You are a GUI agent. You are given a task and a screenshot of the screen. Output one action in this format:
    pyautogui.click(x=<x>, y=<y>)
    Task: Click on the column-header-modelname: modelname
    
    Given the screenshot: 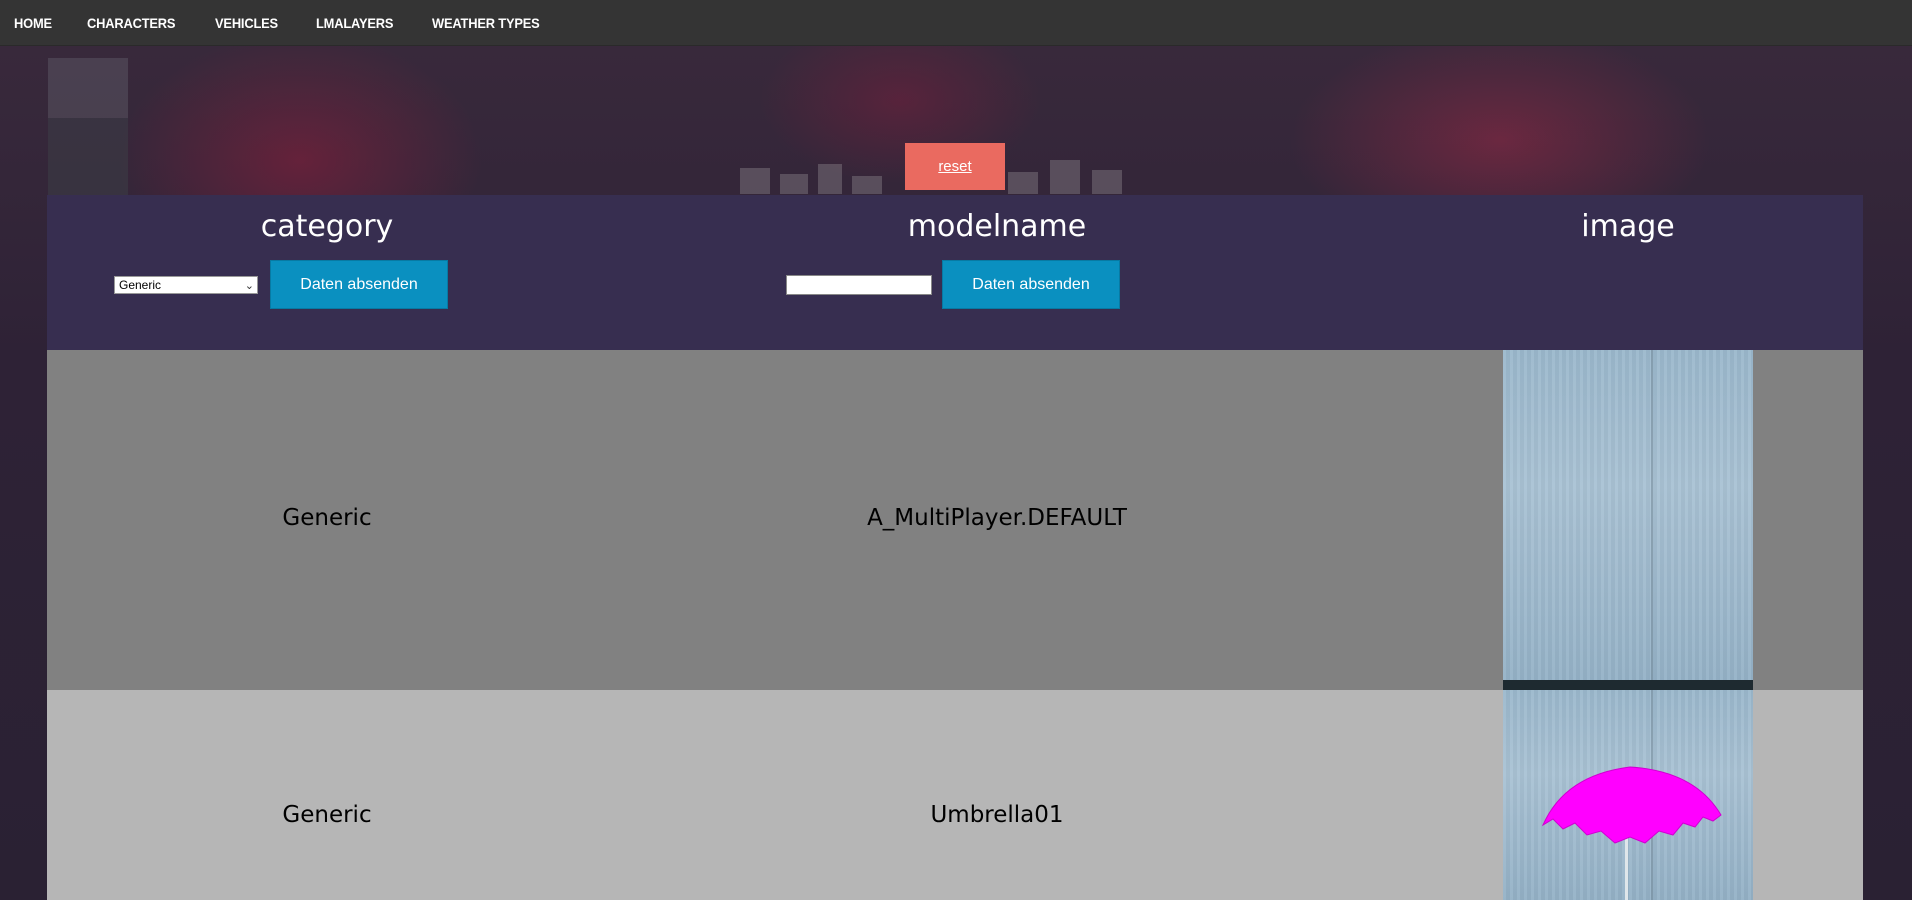 What is the action you would take?
    pyautogui.click(x=997, y=226)
    